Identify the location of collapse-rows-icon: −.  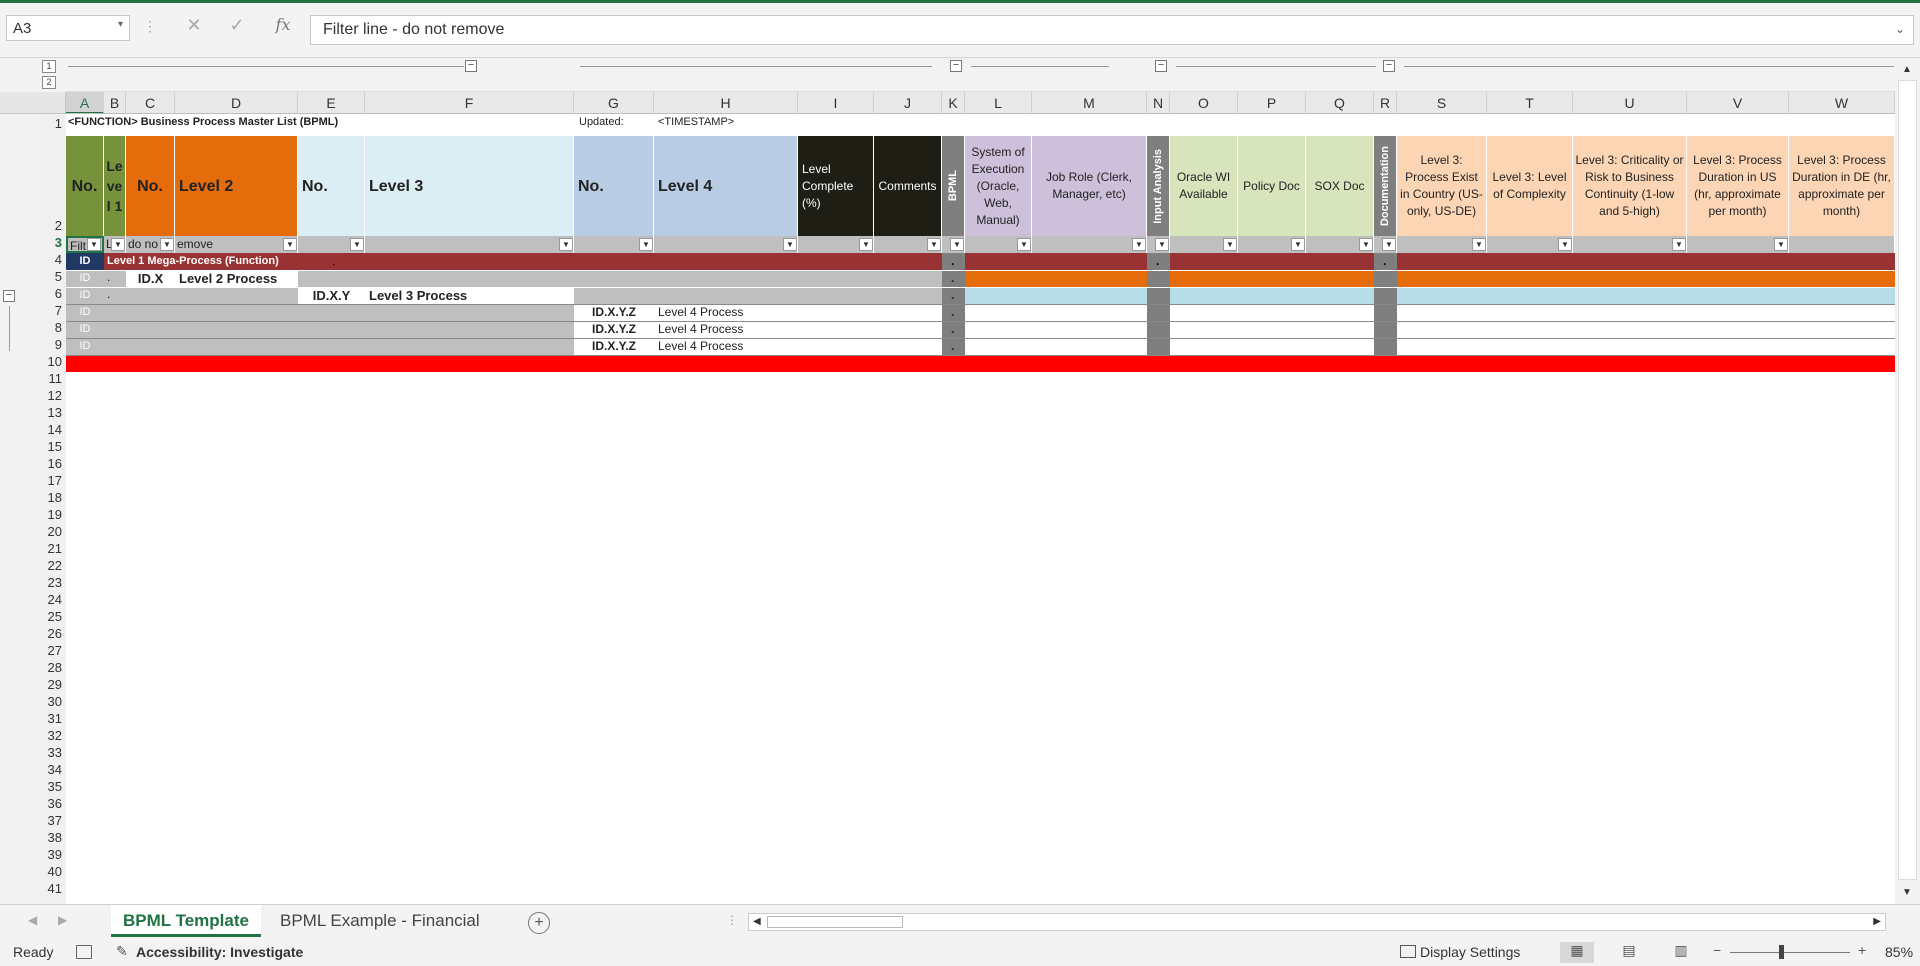
(9, 296).